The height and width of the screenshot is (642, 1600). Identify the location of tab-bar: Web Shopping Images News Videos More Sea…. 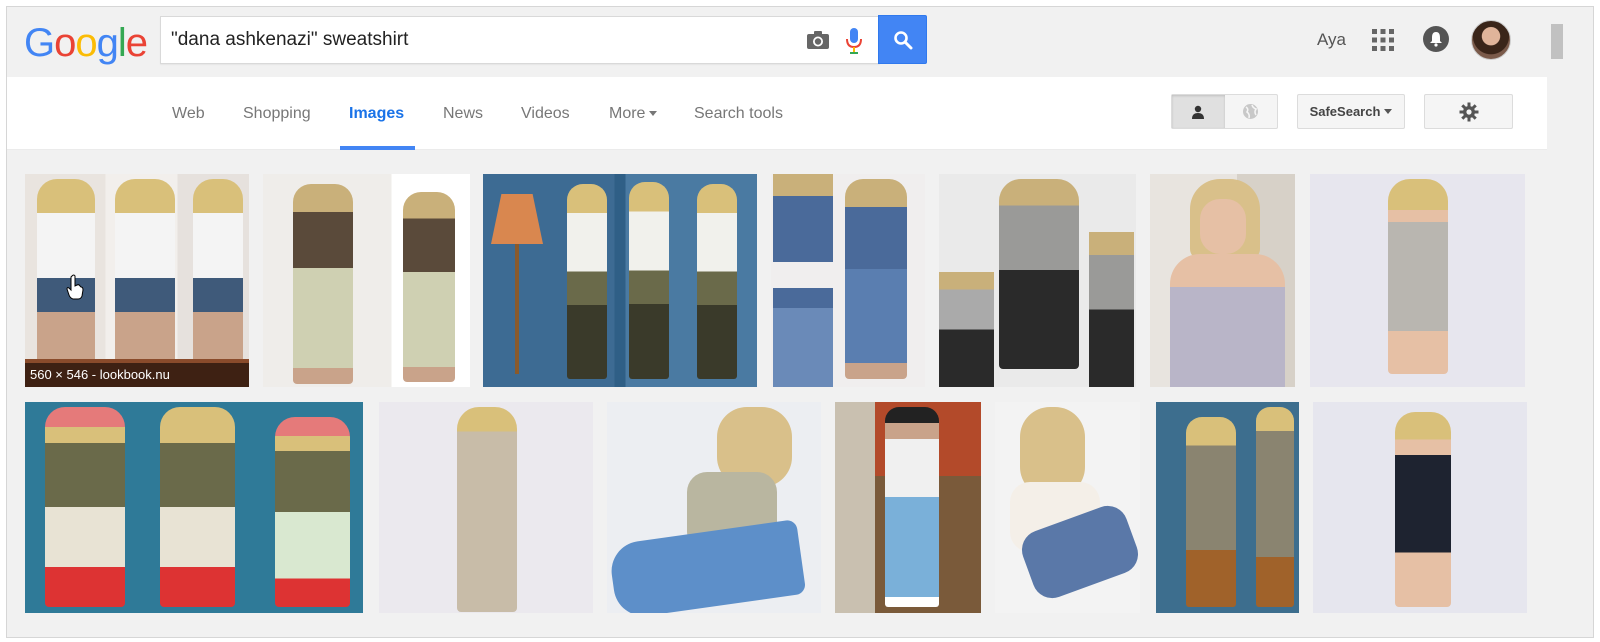
(777, 113).